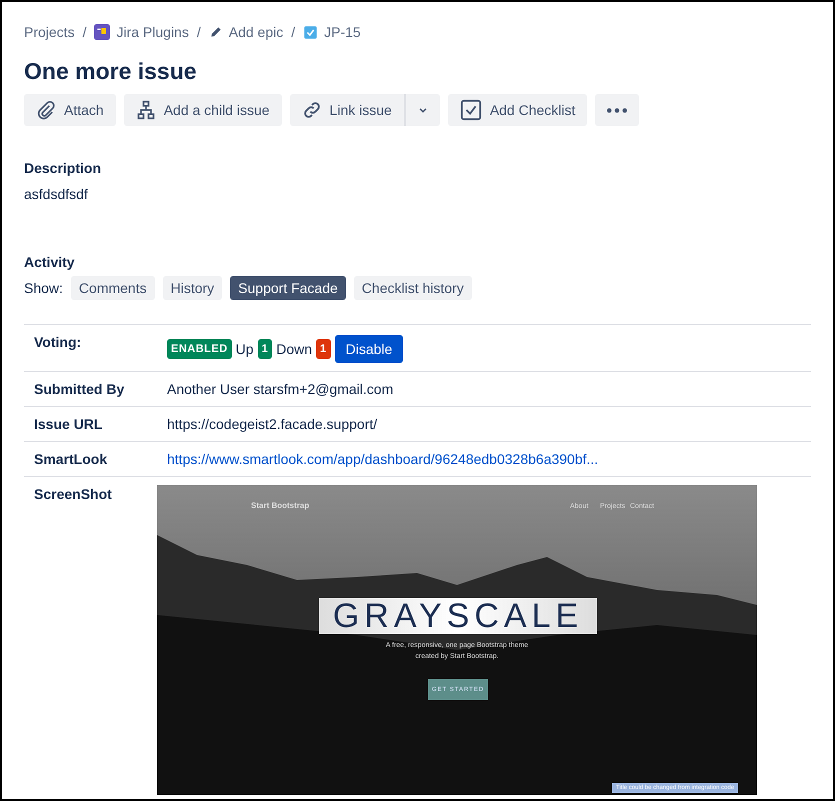 This screenshot has height=801, width=835. I want to click on description-heading: Description, so click(63, 168).